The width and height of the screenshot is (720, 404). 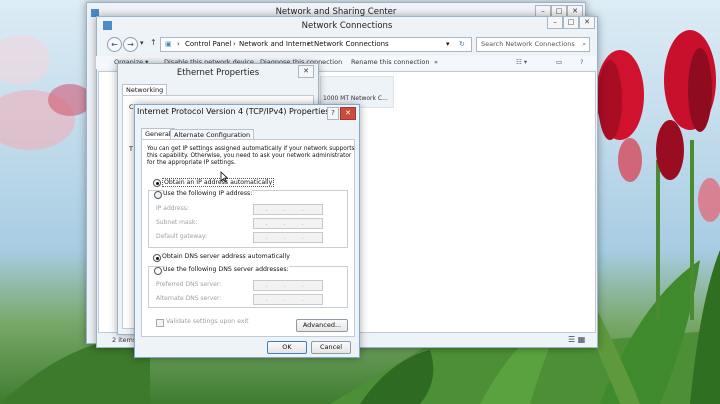 I want to click on help-button: ?, so click(x=333, y=113).